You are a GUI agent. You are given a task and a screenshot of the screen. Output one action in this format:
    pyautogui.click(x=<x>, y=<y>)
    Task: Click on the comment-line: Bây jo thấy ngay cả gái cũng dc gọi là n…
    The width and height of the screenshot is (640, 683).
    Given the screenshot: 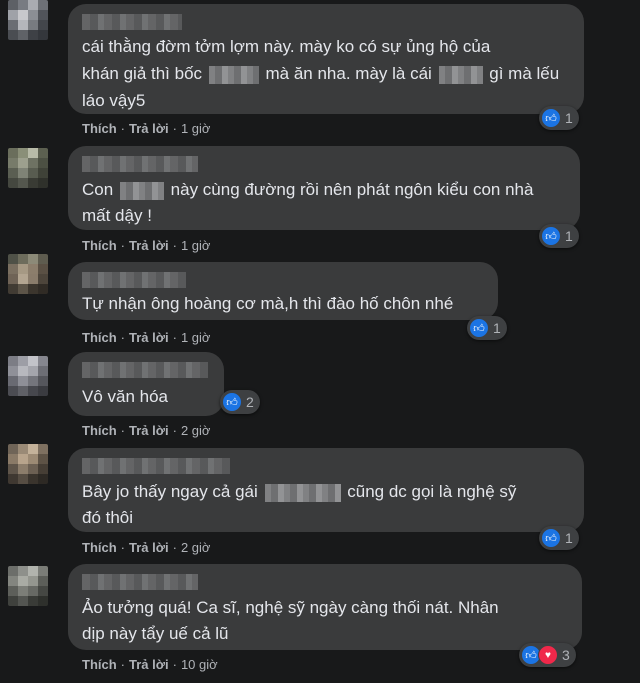 What is the action you would take?
    pyautogui.click(x=299, y=492)
    